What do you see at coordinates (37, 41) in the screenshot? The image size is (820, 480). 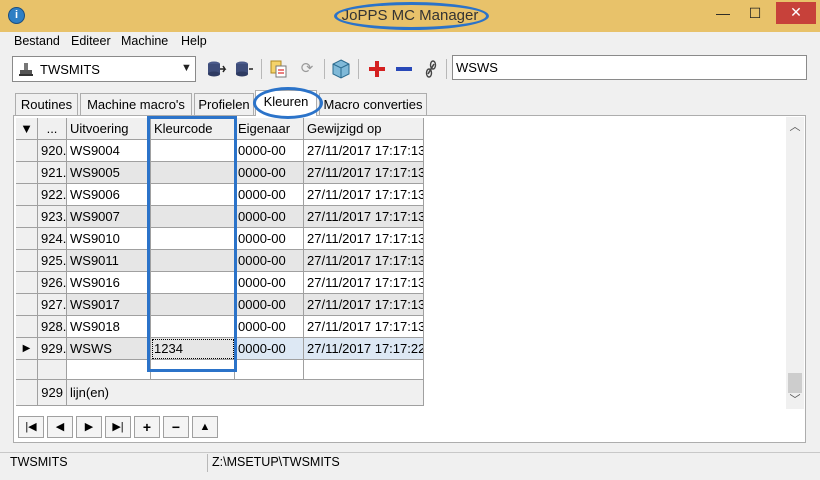 I see `menu-bestand: Bestand` at bounding box center [37, 41].